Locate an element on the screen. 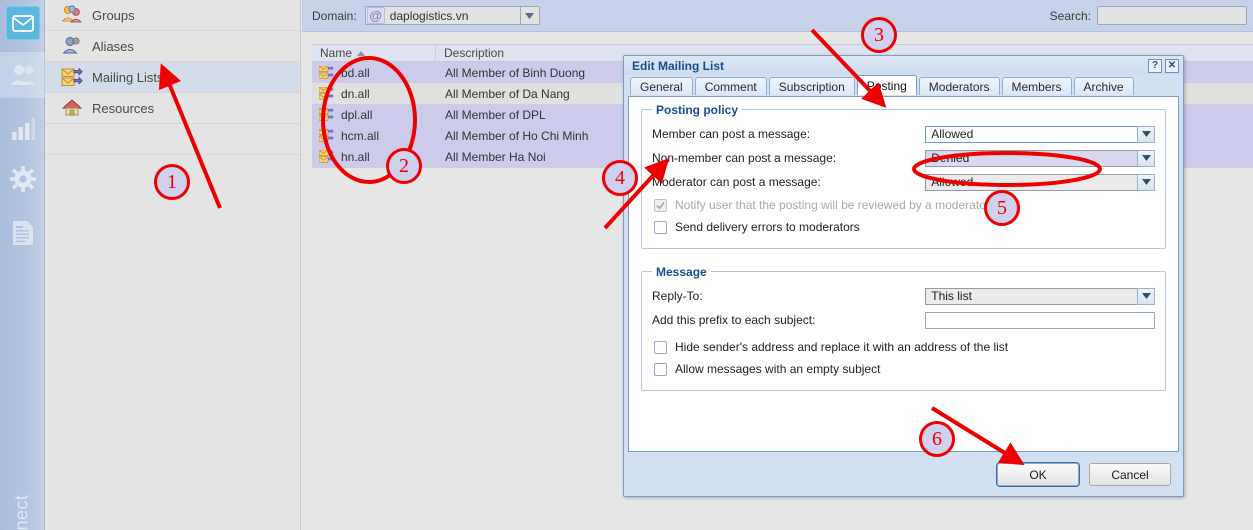 The height and width of the screenshot is (530, 1253). annotation-badge-3: 3 is located at coordinates (879, 35).